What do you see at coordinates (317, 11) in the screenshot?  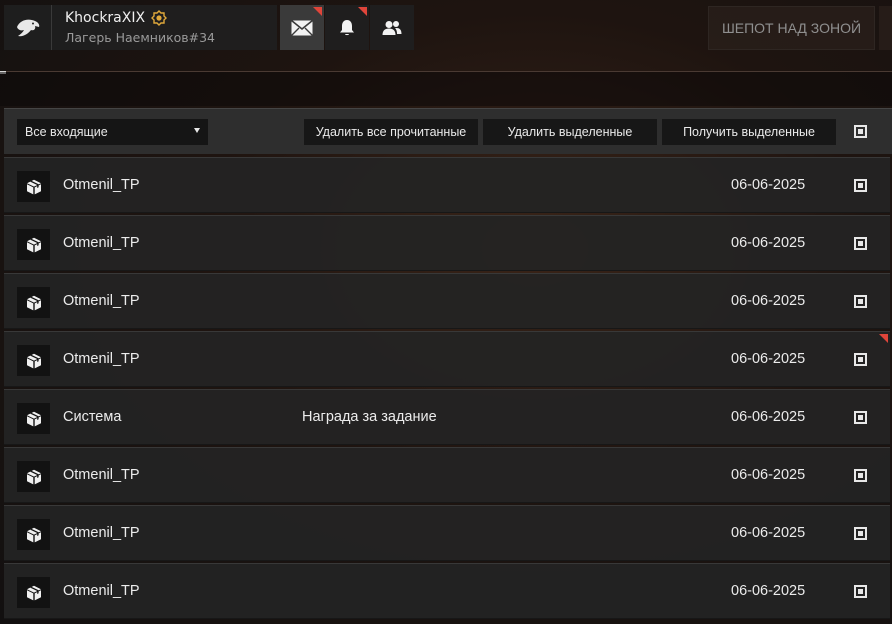 I see `mail-notification-marker` at bounding box center [317, 11].